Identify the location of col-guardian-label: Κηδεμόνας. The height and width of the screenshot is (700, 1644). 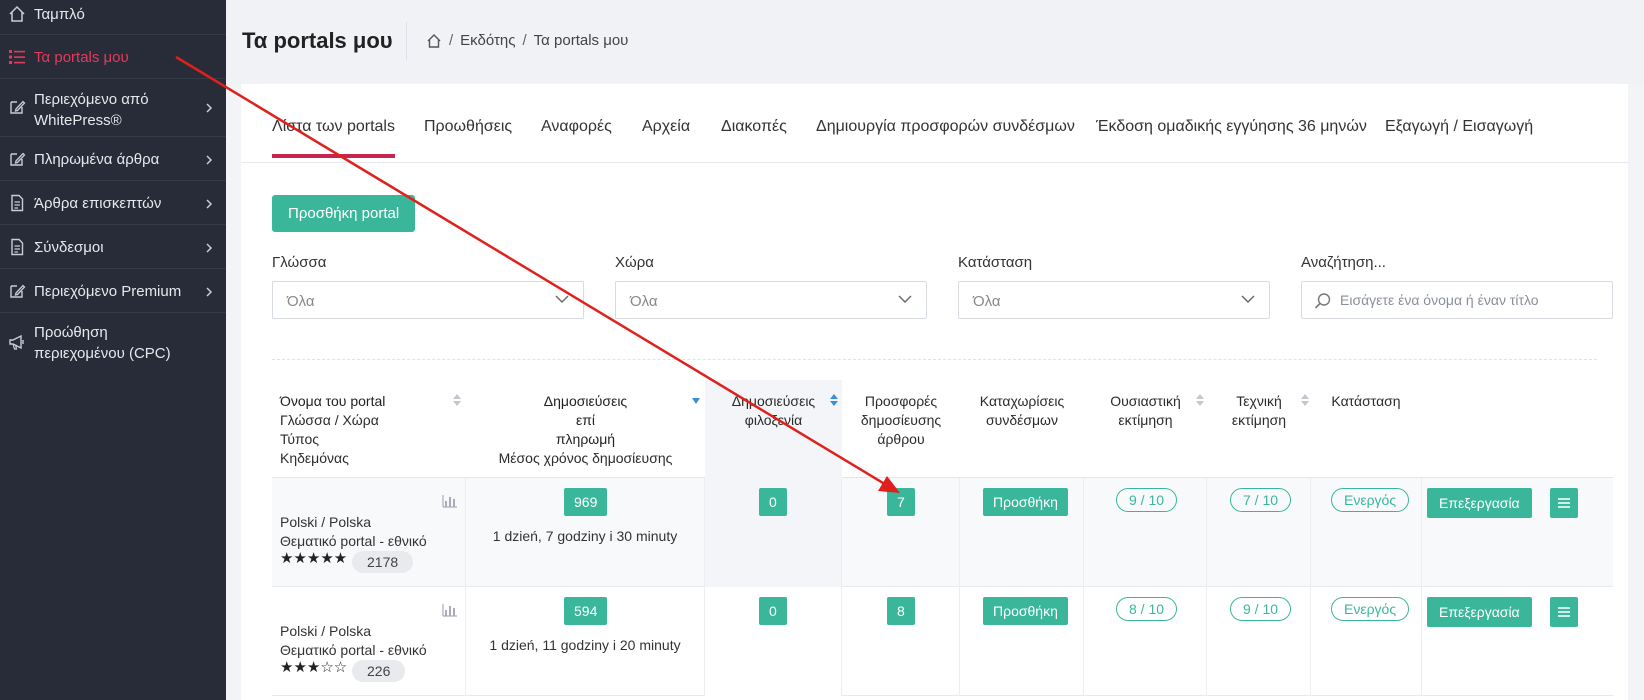
(314, 458).